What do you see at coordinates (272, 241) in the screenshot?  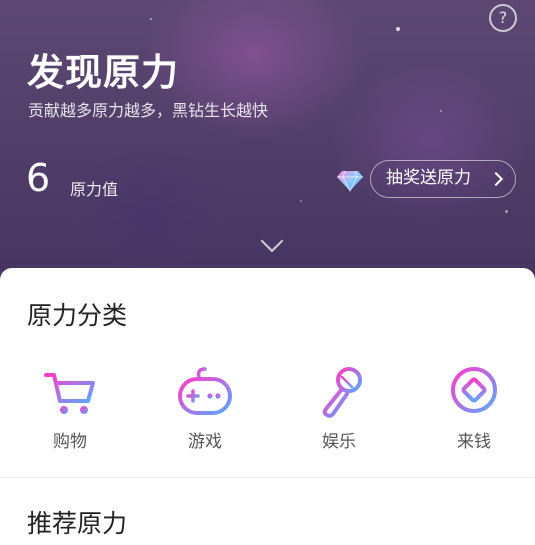 I see `chevron-down-icon` at bounding box center [272, 241].